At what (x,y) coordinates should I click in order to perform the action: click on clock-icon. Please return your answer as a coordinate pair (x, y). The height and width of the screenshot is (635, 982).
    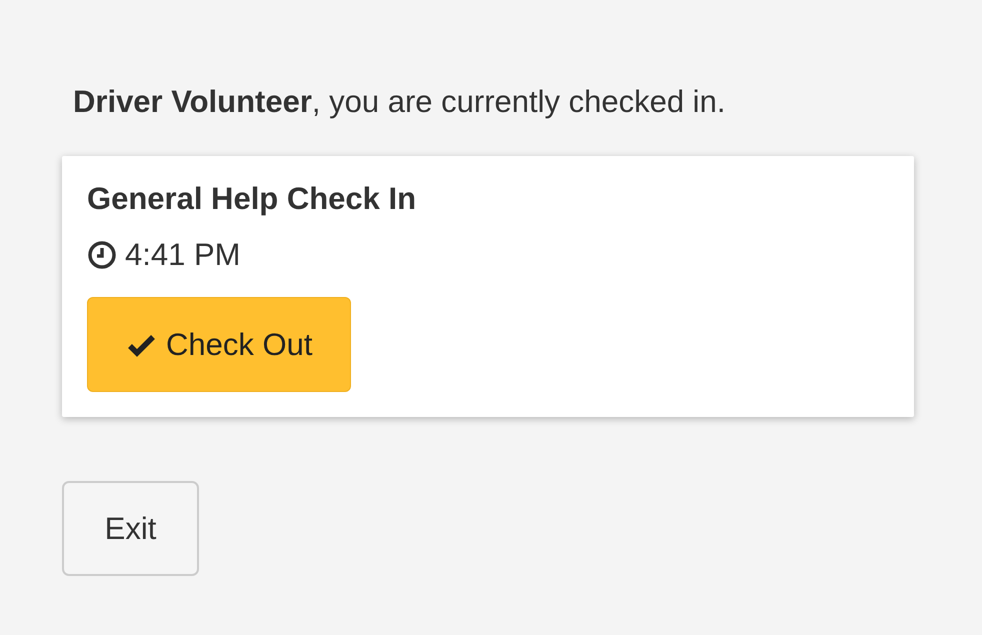
    Looking at the image, I should click on (102, 255).